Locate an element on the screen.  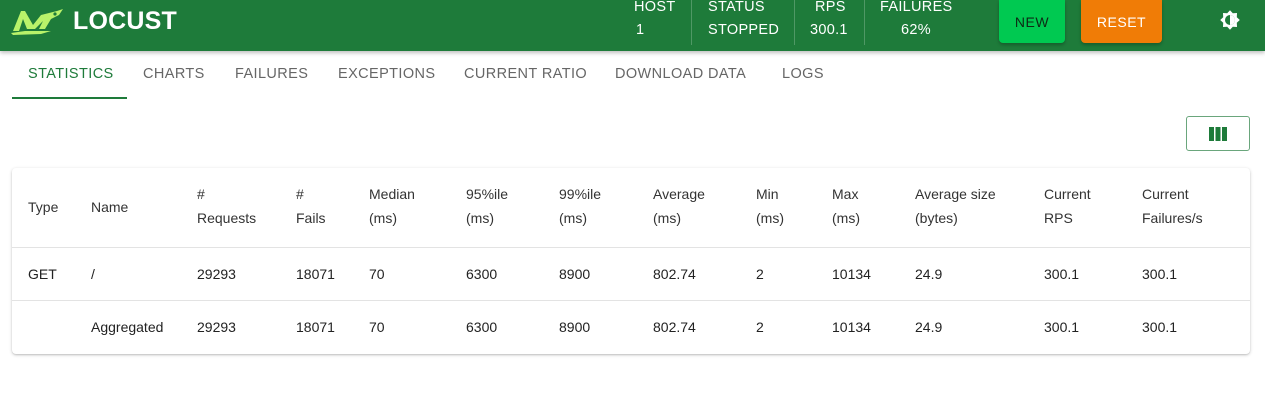
column-header-type: Type is located at coordinates (43, 207).